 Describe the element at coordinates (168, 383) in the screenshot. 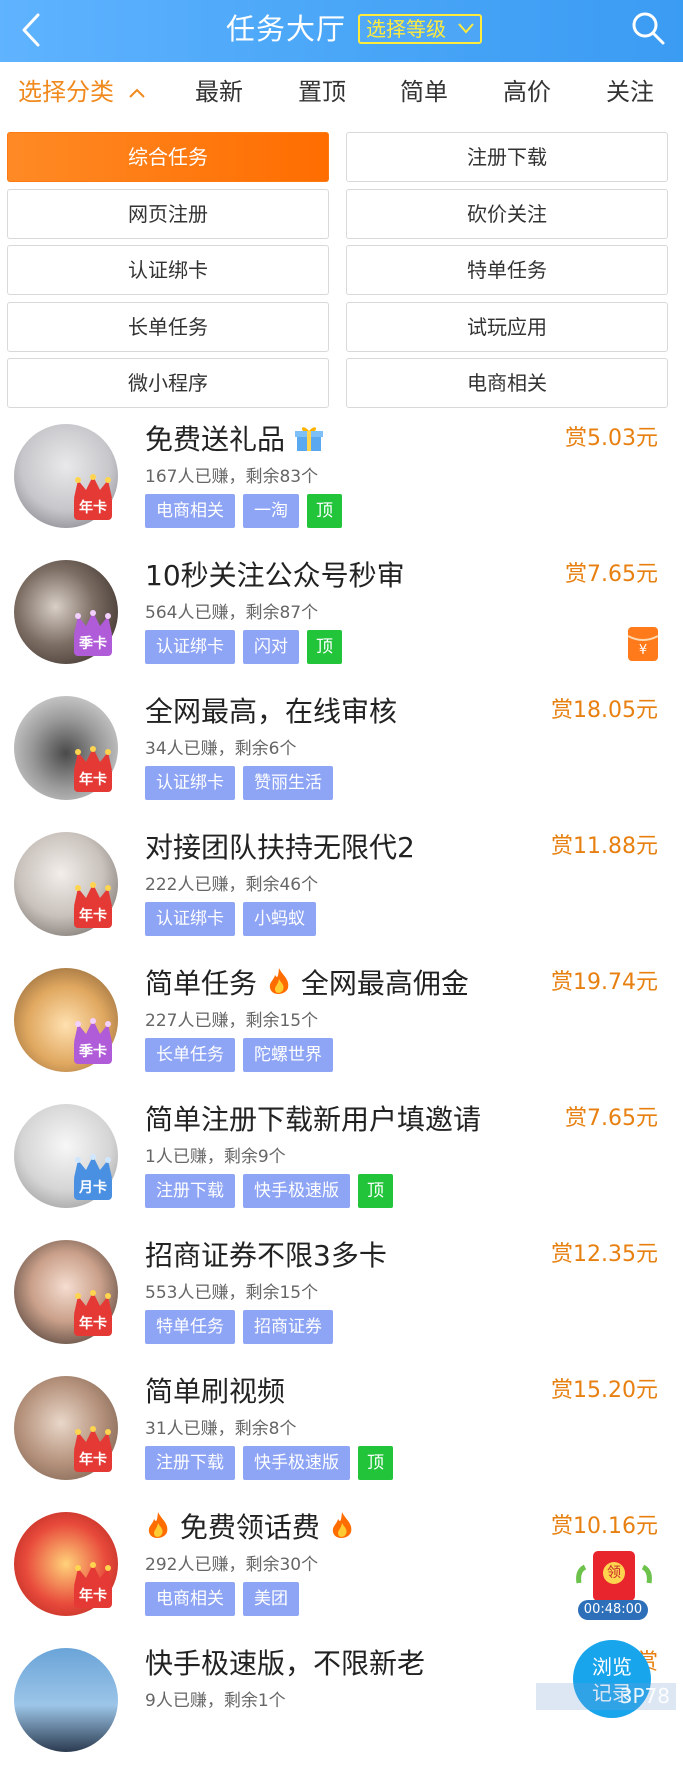

I see `category-mini-program: 微小程序` at that location.